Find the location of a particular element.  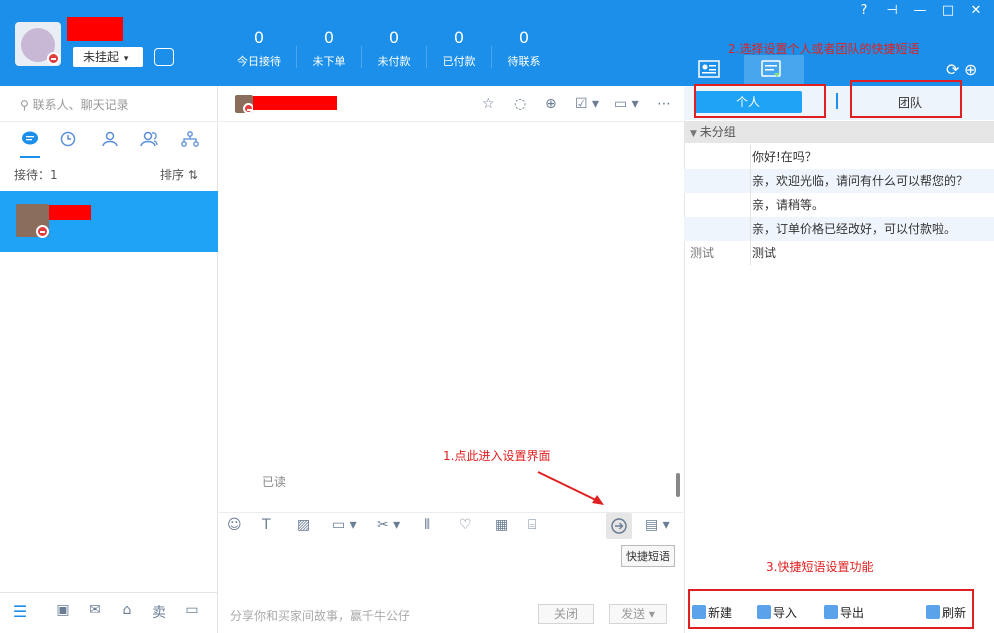

coupon-icon: ⌸ is located at coordinates (532, 525).